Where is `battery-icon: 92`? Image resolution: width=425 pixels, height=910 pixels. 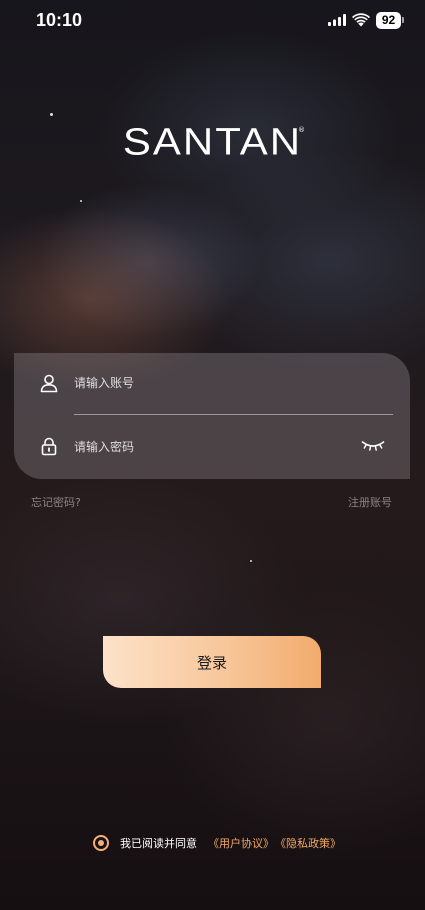 battery-icon: 92 is located at coordinates (388, 20).